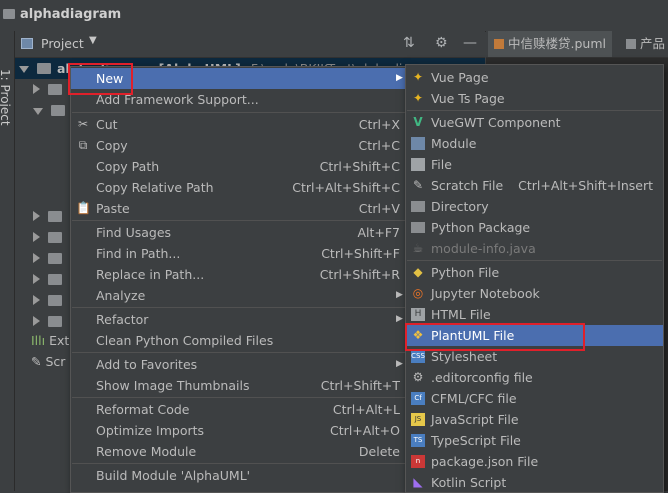 This screenshot has width=668, height=493. Describe the element at coordinates (534, 143) in the screenshot. I see `menu-item-module: Module` at that location.